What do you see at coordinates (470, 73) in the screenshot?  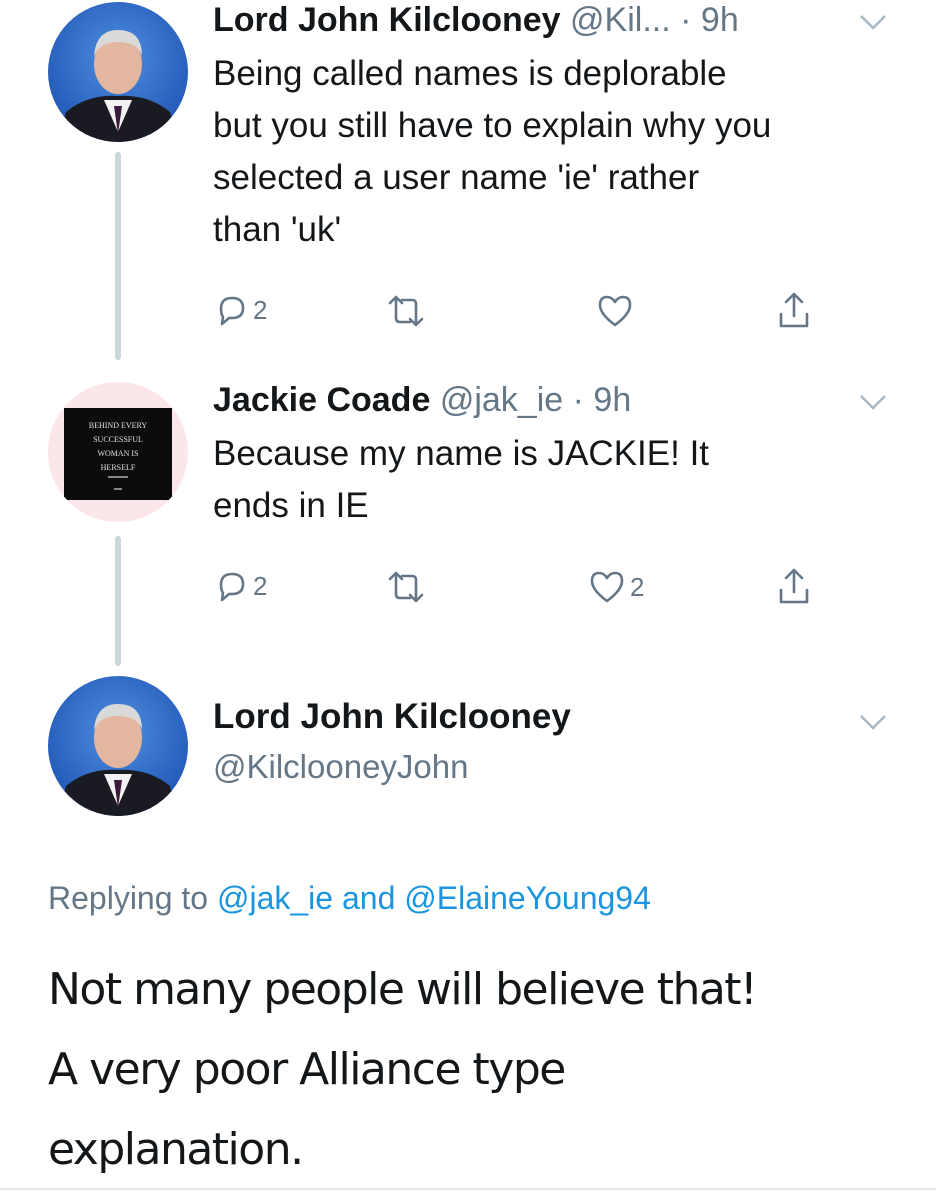 I see `tweet-text-line: Being called names is deplorable` at bounding box center [470, 73].